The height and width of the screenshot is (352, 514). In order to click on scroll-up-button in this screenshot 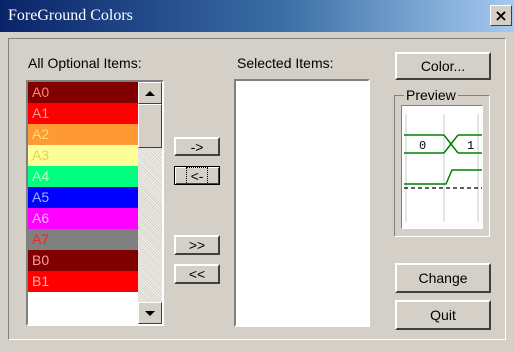, I will do `click(150, 93)`.